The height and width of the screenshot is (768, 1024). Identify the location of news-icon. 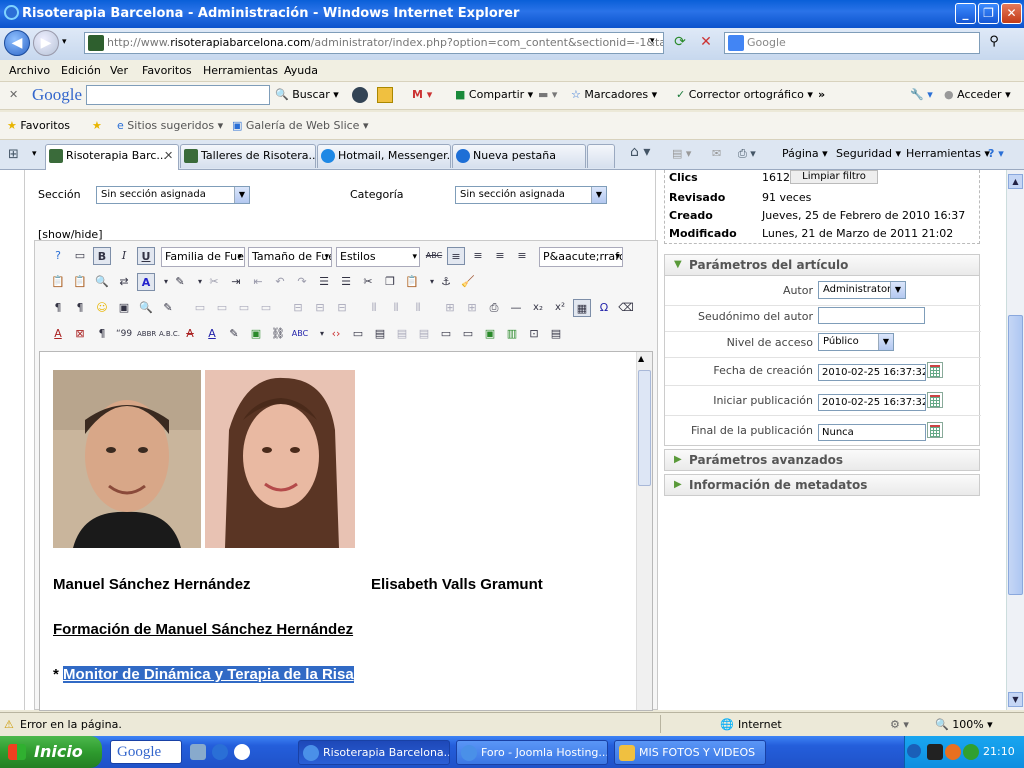
(385, 95).